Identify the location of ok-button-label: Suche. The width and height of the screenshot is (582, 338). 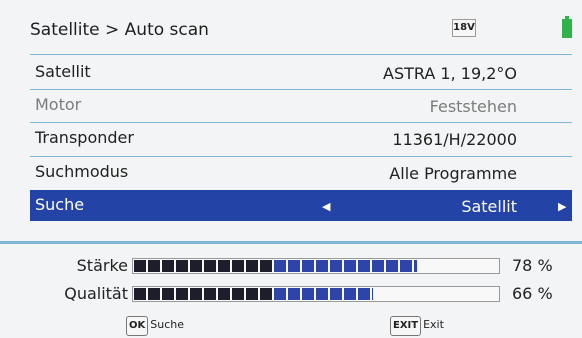
(167, 324).